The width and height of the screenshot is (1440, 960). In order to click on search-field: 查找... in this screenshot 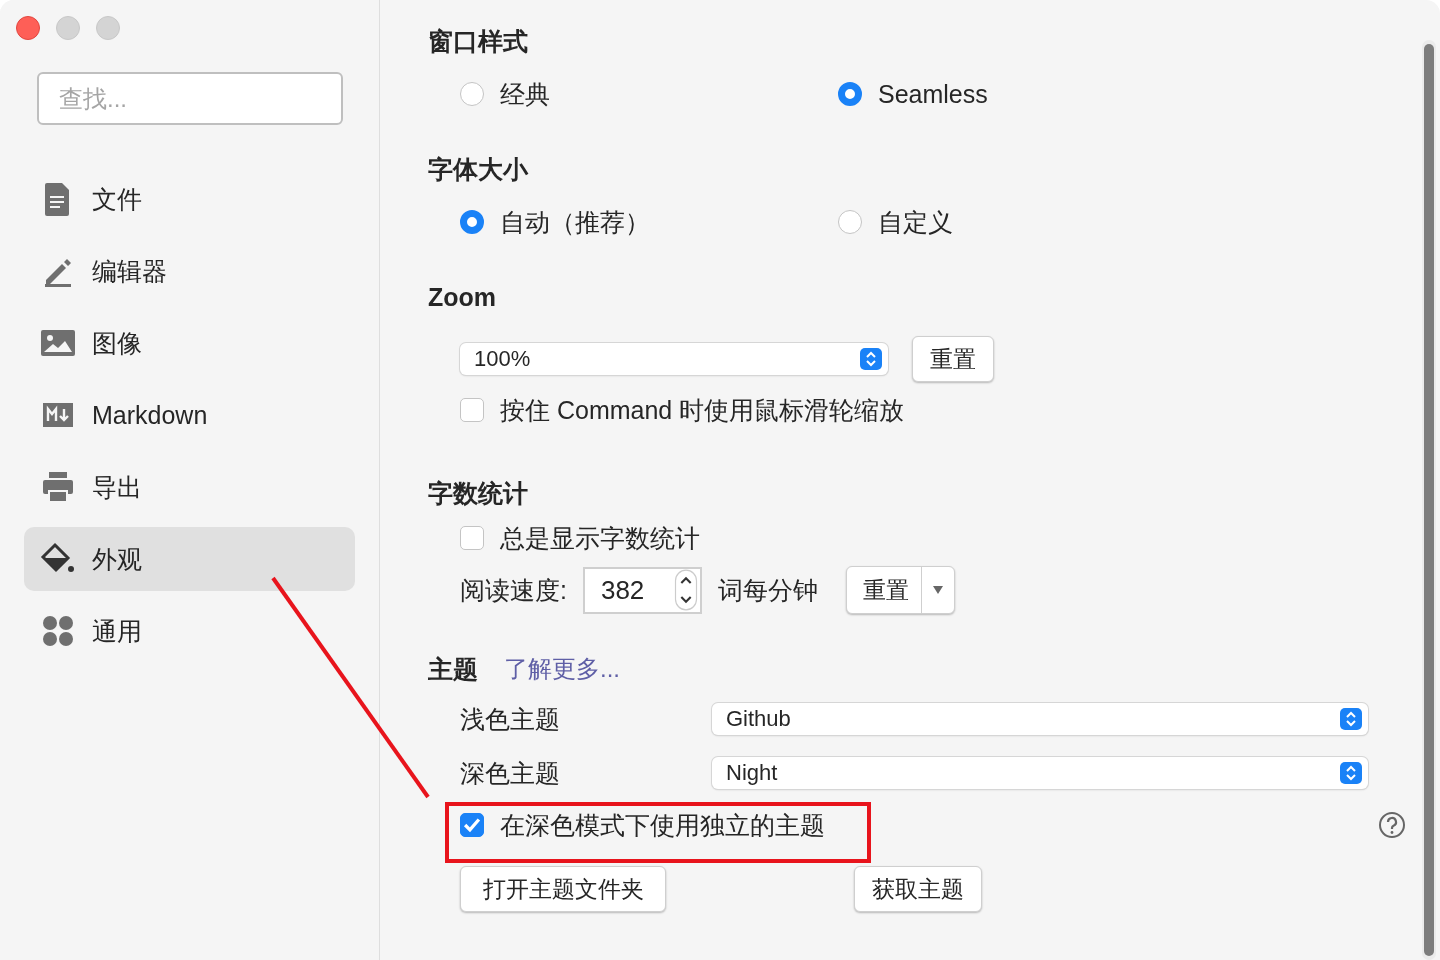, I will do `click(190, 98)`.